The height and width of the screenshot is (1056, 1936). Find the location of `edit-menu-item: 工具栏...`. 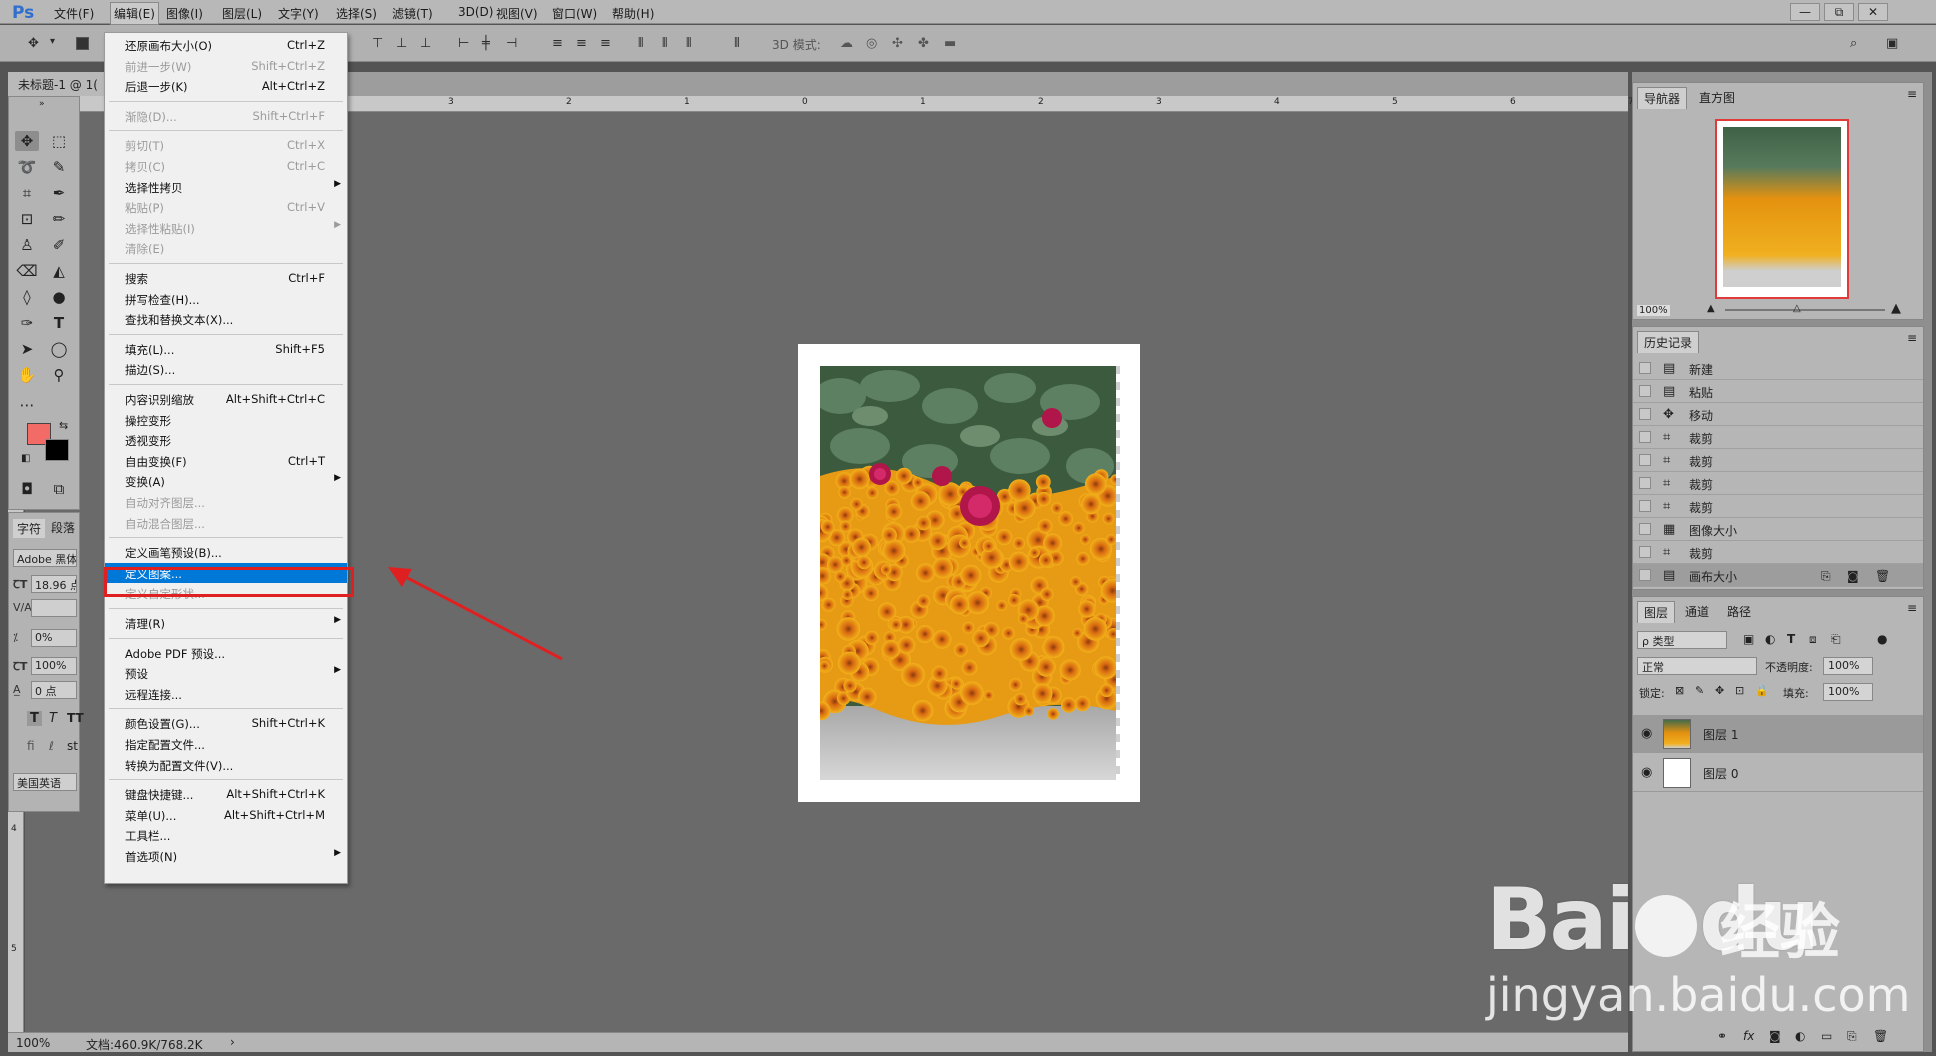

edit-menu-item: 工具栏... is located at coordinates (226, 835).